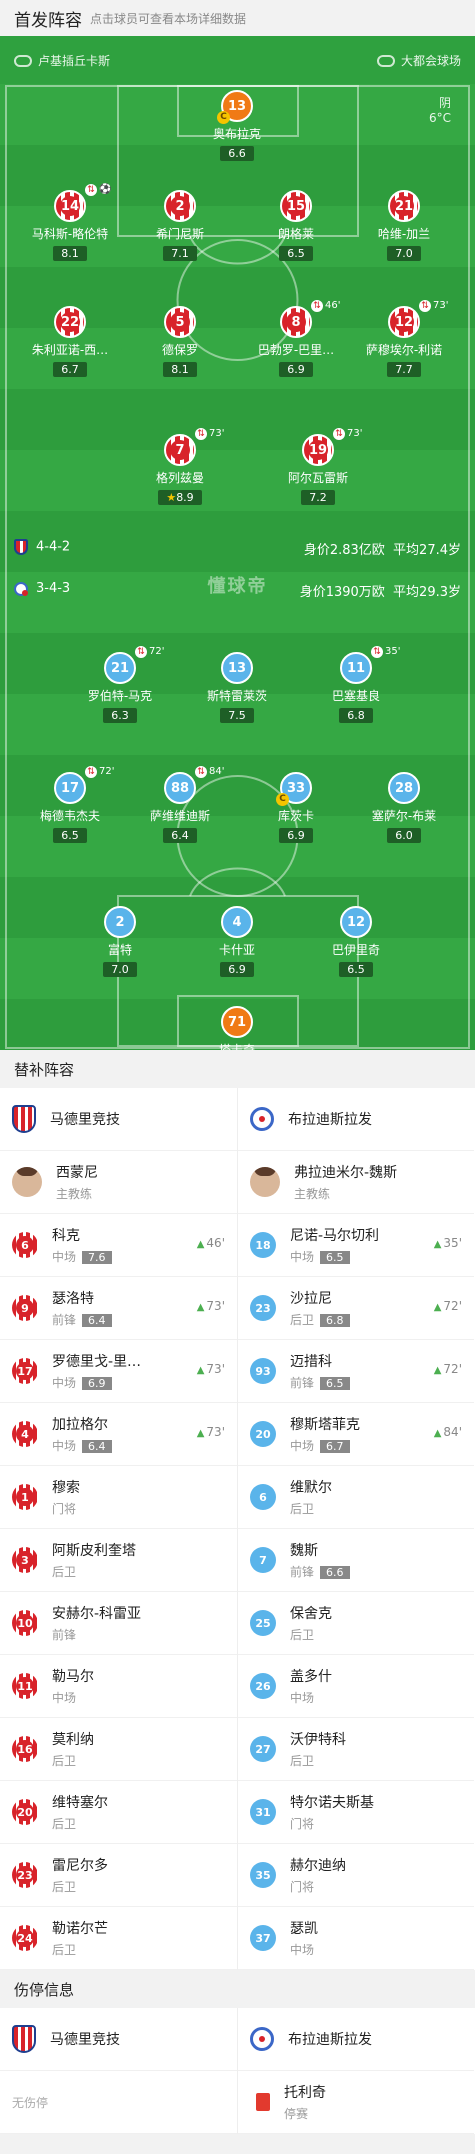 This screenshot has height=2154, width=475. What do you see at coordinates (318, 466) in the screenshot?
I see `home-player: 19 ⇅ 73' 阿尔瓦雷斯 7.2` at bounding box center [318, 466].